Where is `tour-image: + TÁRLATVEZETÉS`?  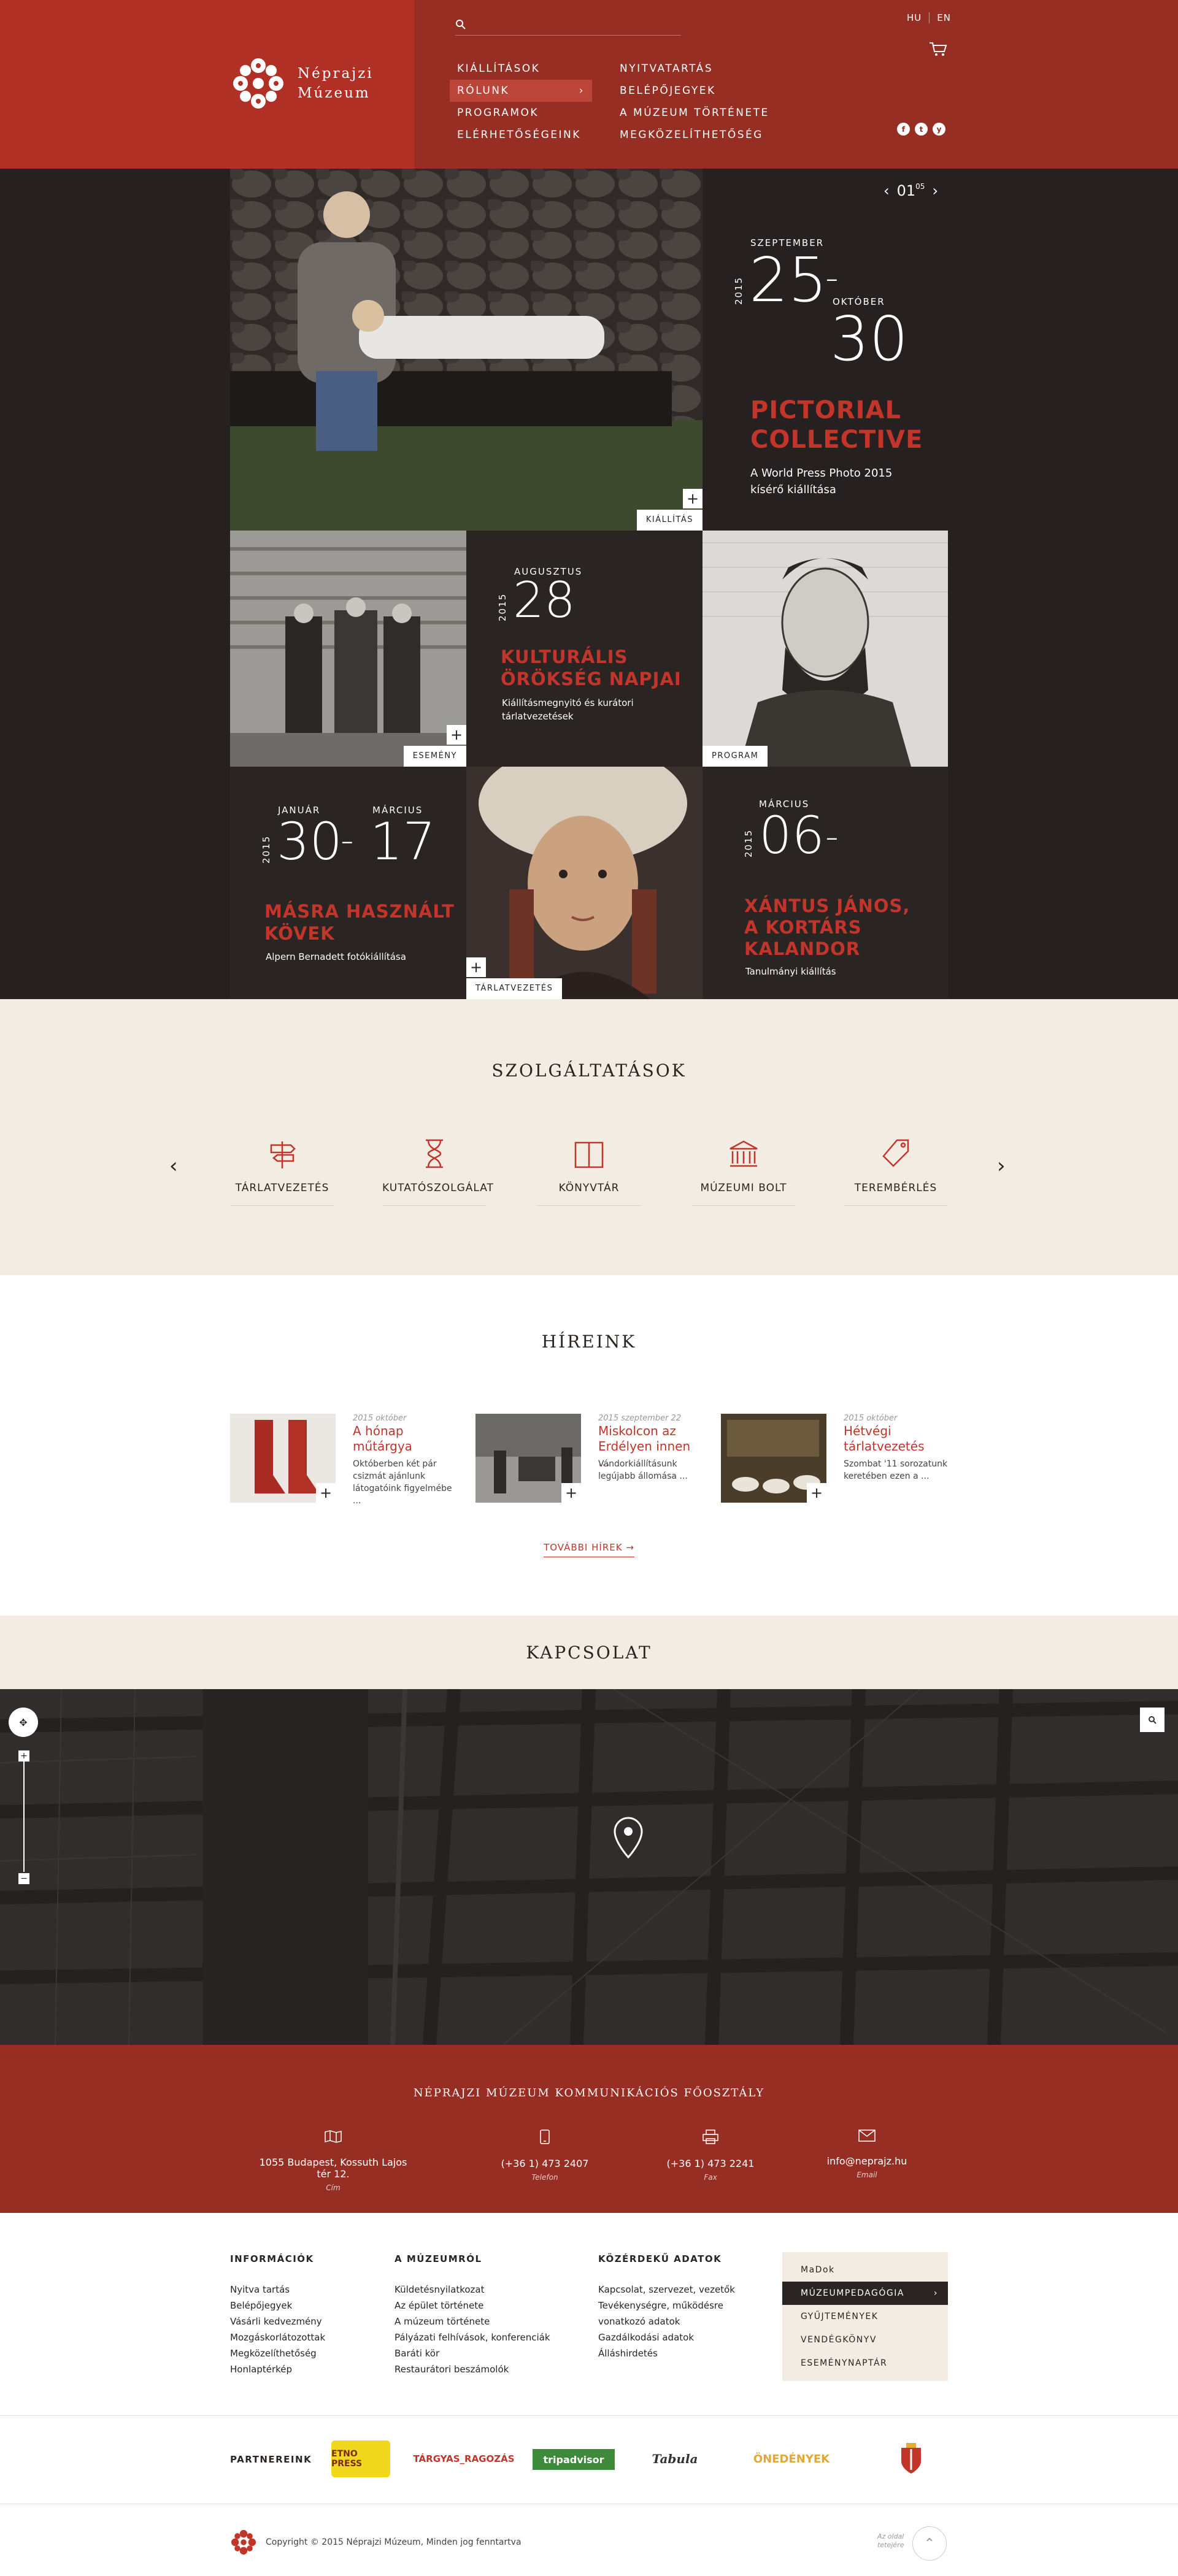 tour-image: + TÁRLATVEZETÉS is located at coordinates (584, 883).